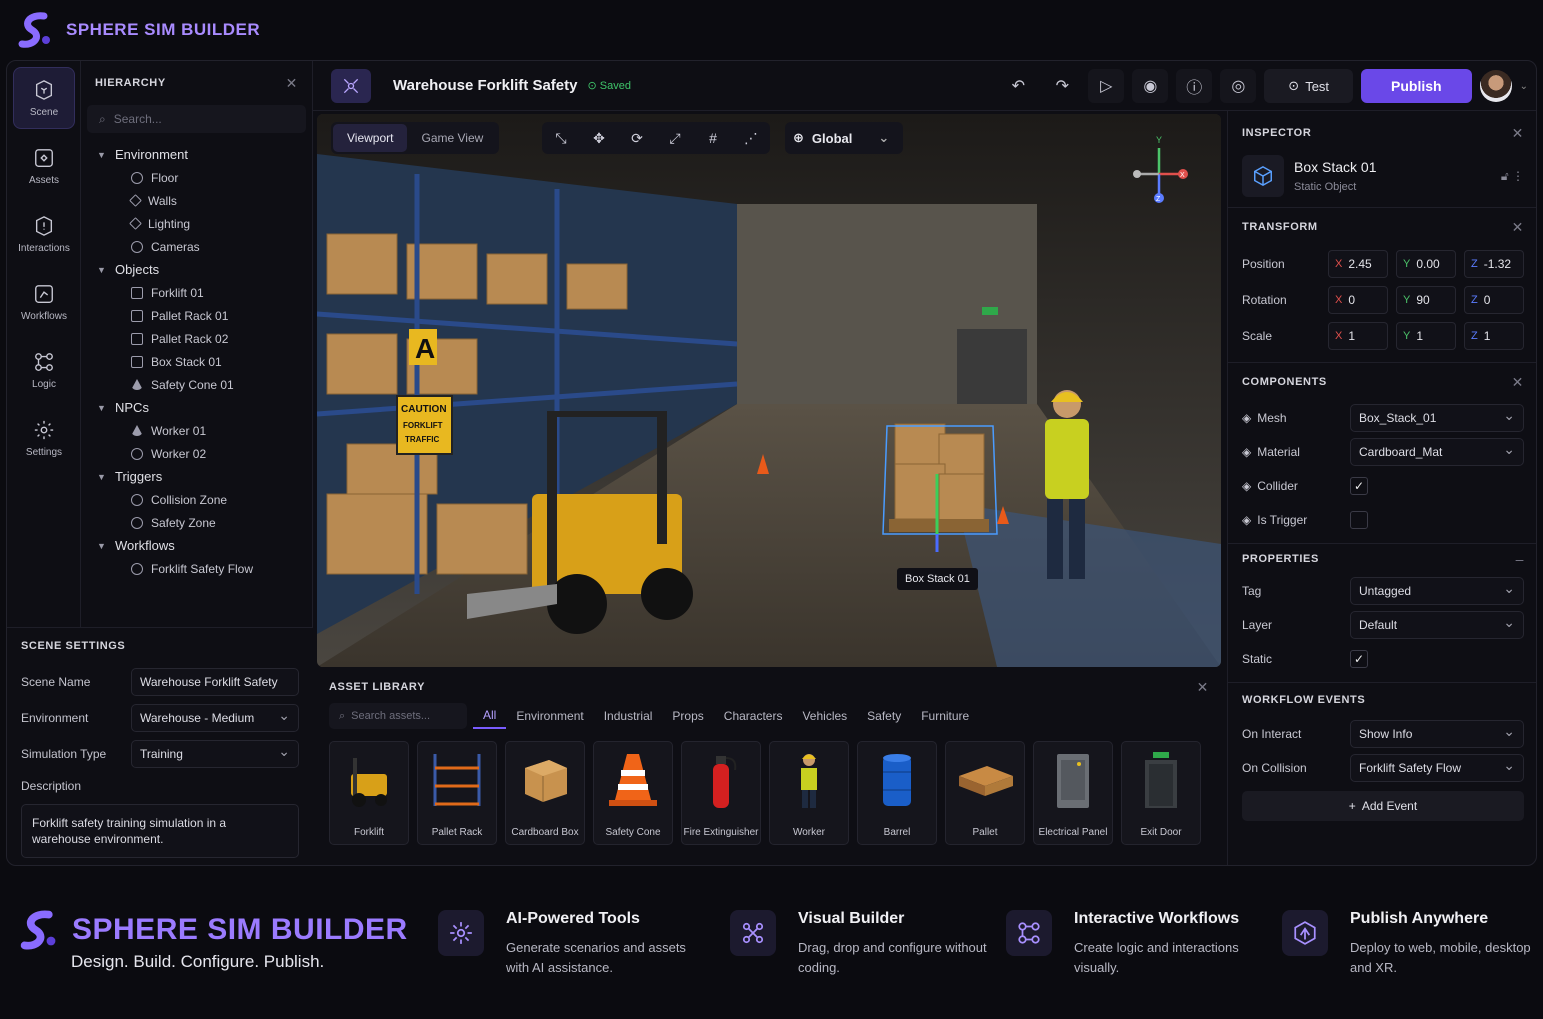  Describe the element at coordinates (1194, 86) in the screenshot. I see `info-icon: ⓘ` at that location.